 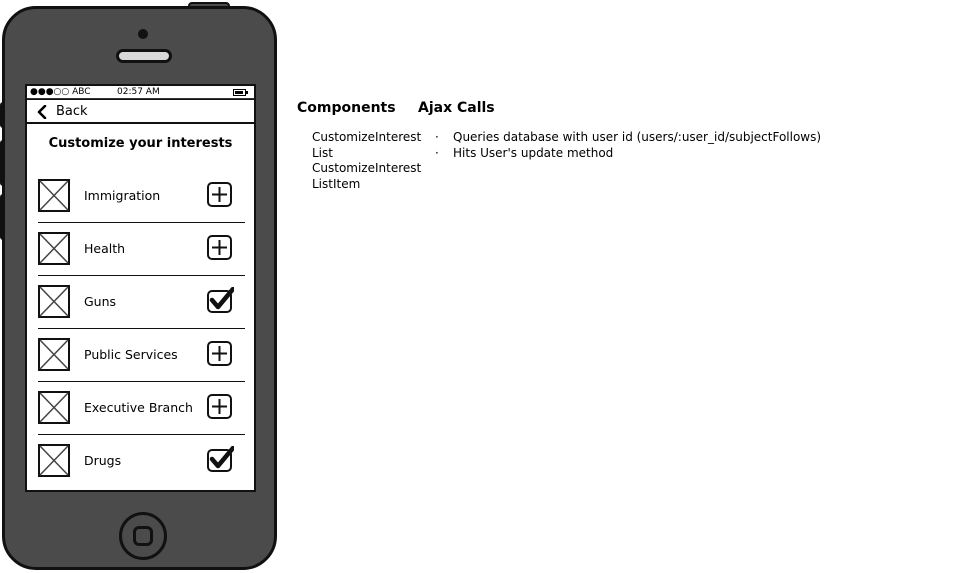 What do you see at coordinates (346, 108) in the screenshot?
I see `components-heading: Components` at bounding box center [346, 108].